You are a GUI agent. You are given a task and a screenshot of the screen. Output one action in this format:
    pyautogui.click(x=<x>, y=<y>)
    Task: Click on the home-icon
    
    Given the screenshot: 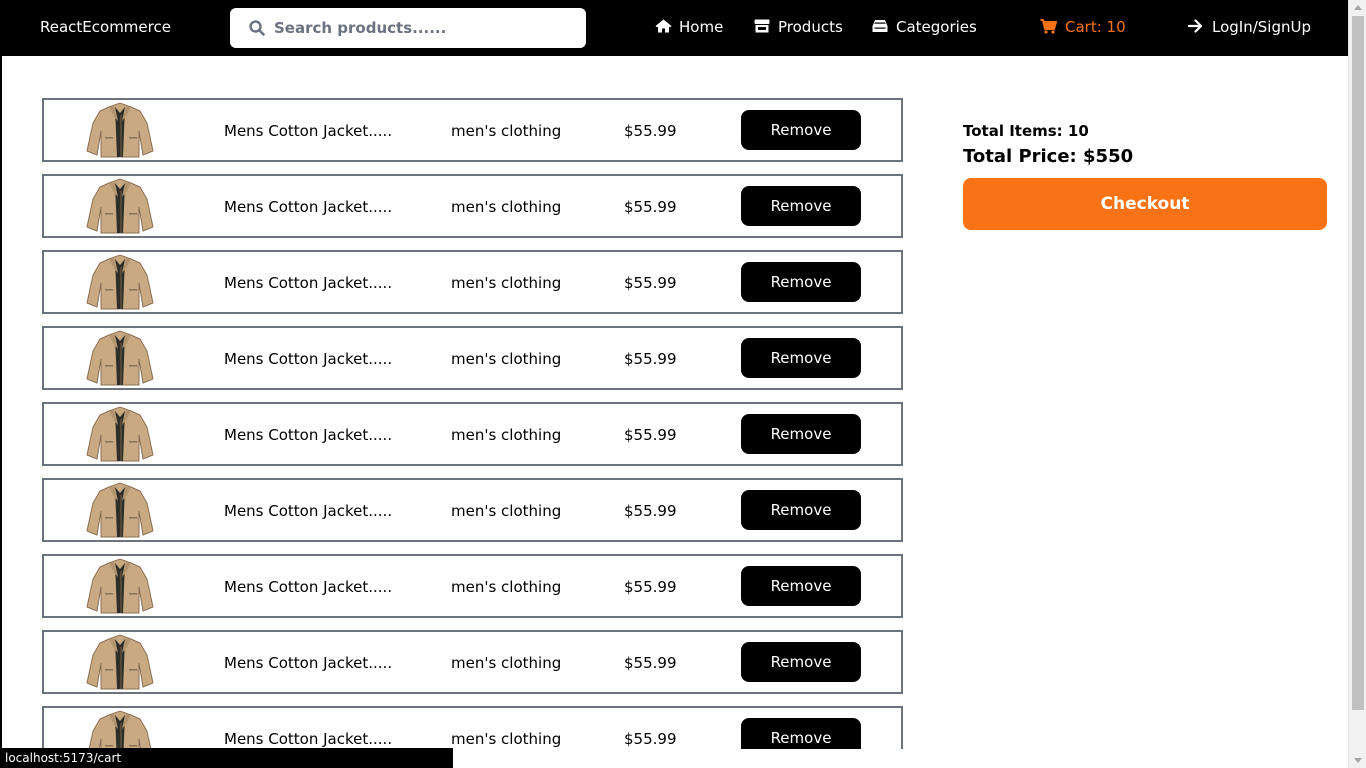 What is the action you would take?
    pyautogui.click(x=663, y=26)
    